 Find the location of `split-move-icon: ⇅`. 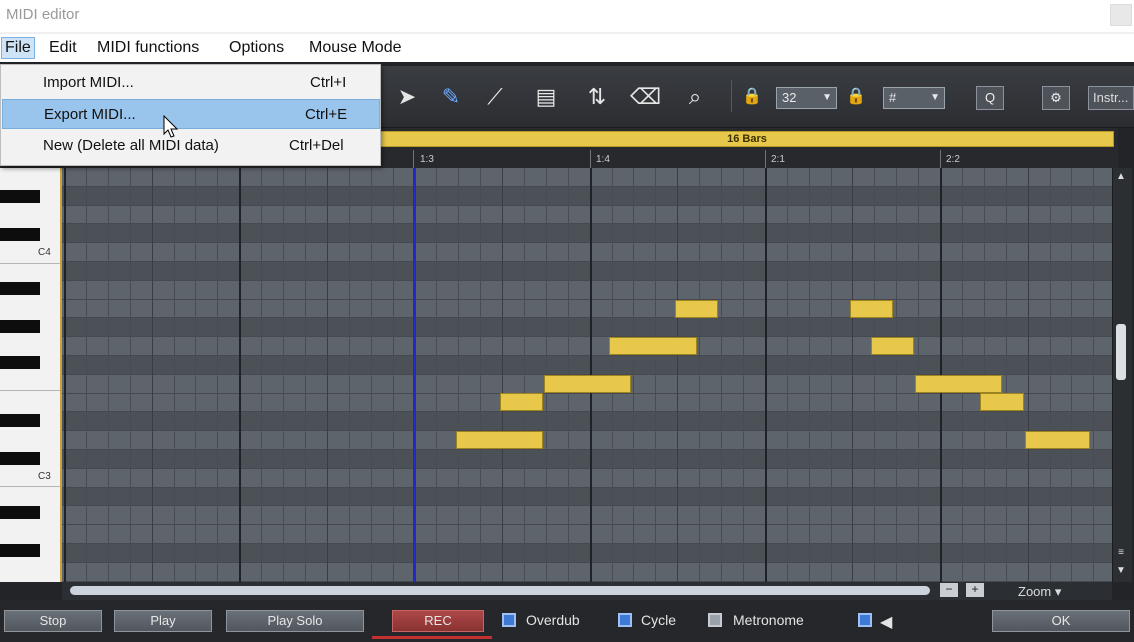

split-move-icon: ⇅ is located at coordinates (597, 97).